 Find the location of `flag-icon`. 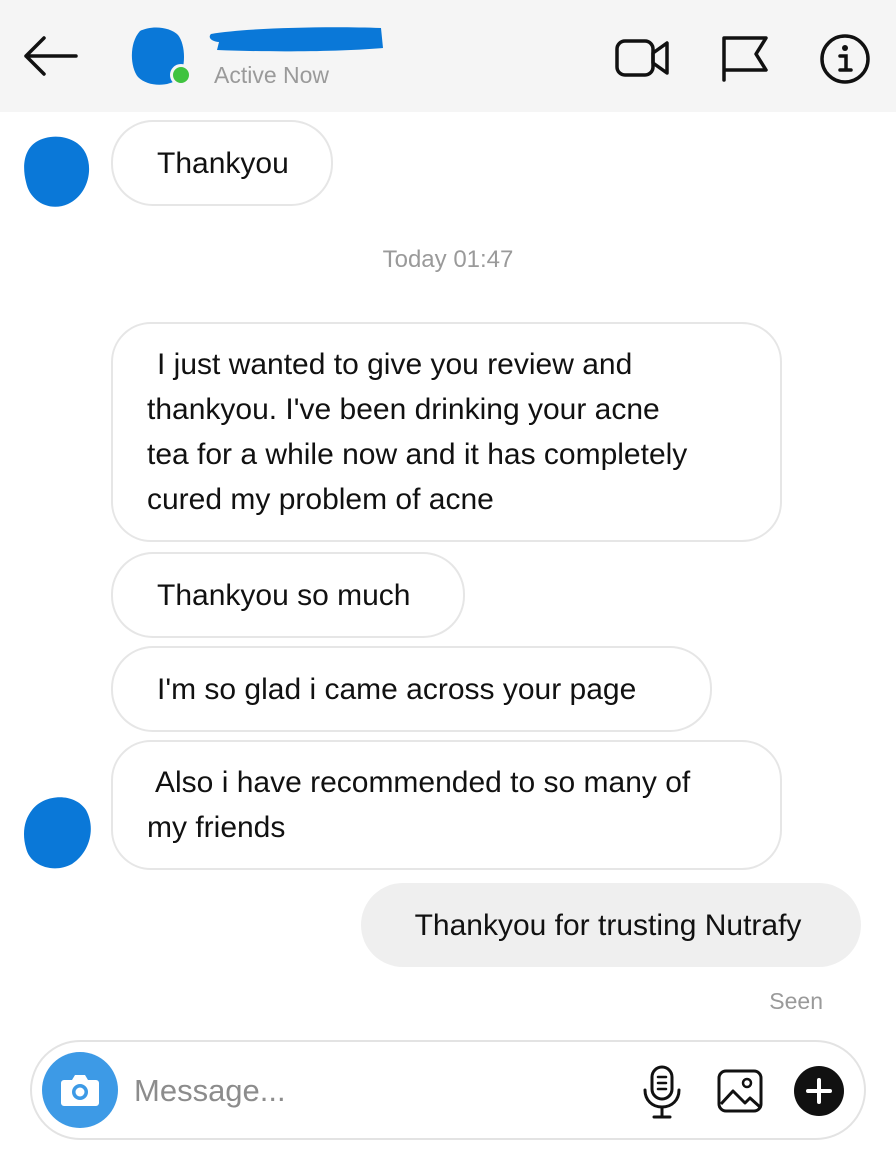

flag-icon is located at coordinates (745, 59).